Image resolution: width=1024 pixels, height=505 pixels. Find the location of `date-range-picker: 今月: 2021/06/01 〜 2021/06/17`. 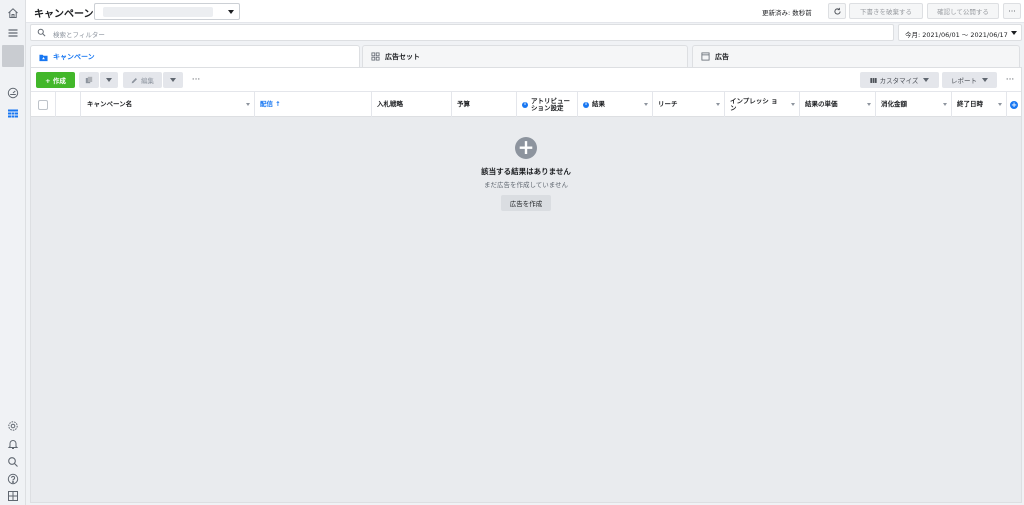

date-range-picker: 今月: 2021/06/01 〜 2021/06/17 is located at coordinates (960, 32).